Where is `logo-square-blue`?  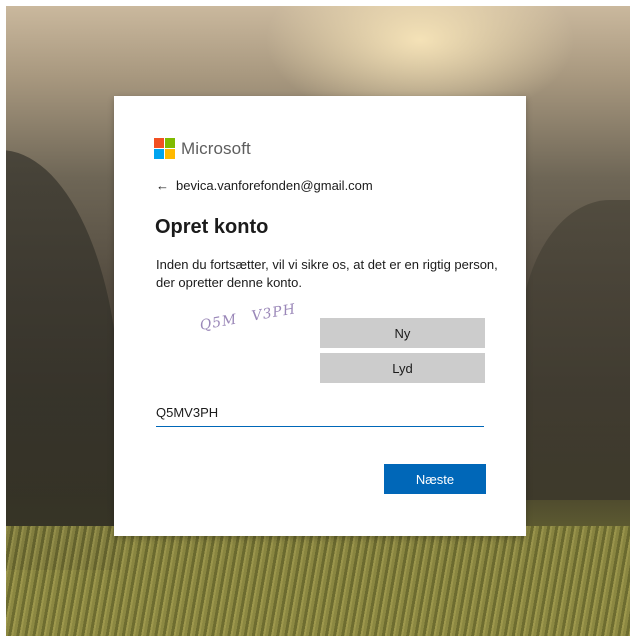
logo-square-blue is located at coordinates (159, 154).